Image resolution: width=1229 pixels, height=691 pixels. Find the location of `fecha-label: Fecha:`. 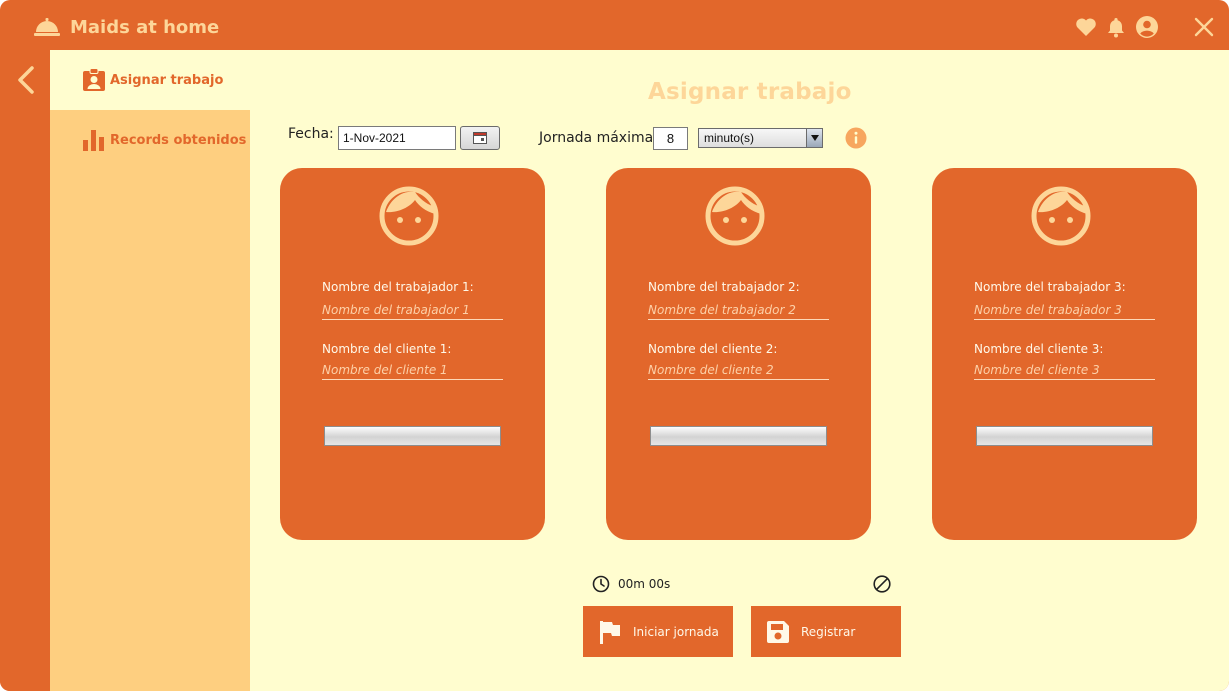

fecha-label: Fecha: is located at coordinates (311, 134).